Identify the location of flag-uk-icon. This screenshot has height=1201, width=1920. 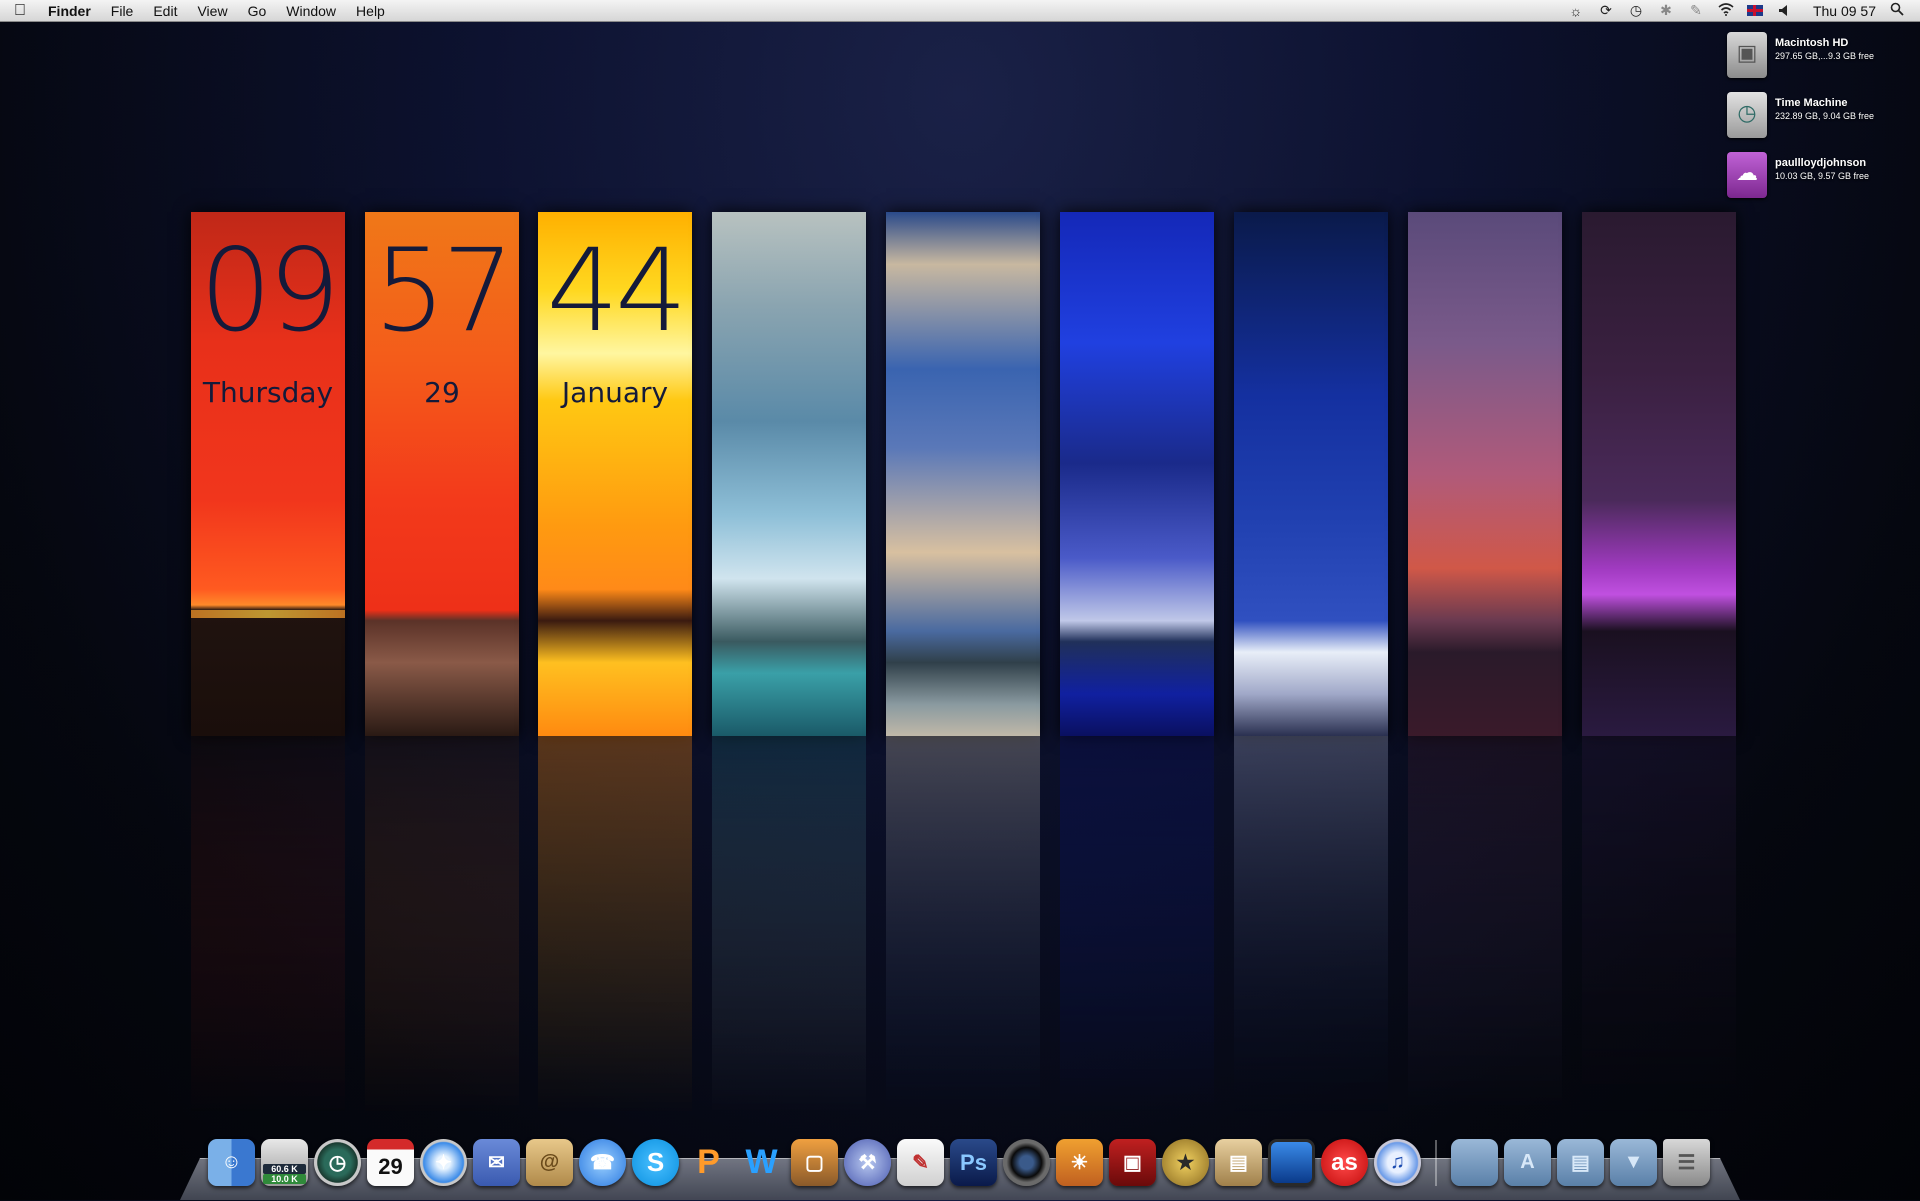
(1754, 10).